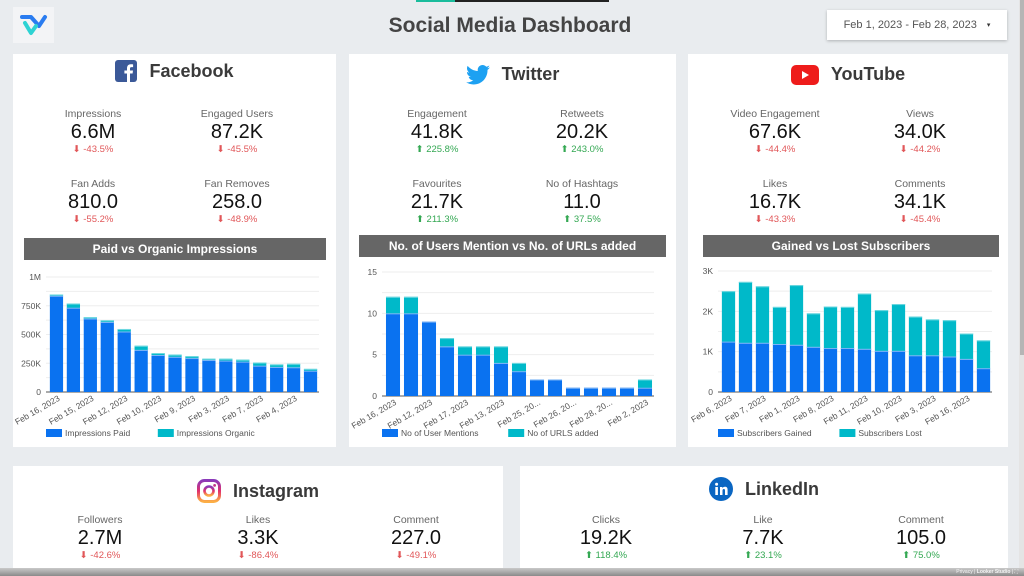 This screenshot has height=576, width=1024. What do you see at coordinates (851, 246) in the screenshot?
I see `chart-title: Gained vs Lost Subscribers` at bounding box center [851, 246].